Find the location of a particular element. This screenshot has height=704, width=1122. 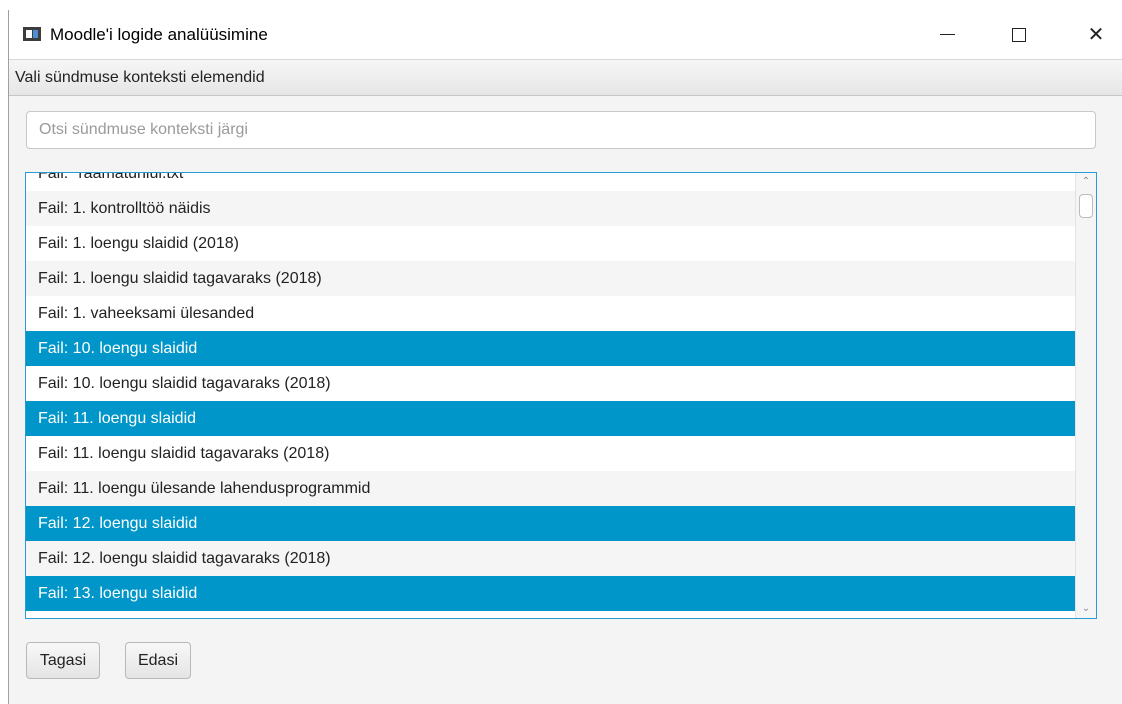

title-bar: Moodle'i logide analüüsimine ✕ is located at coordinates (565, 34).